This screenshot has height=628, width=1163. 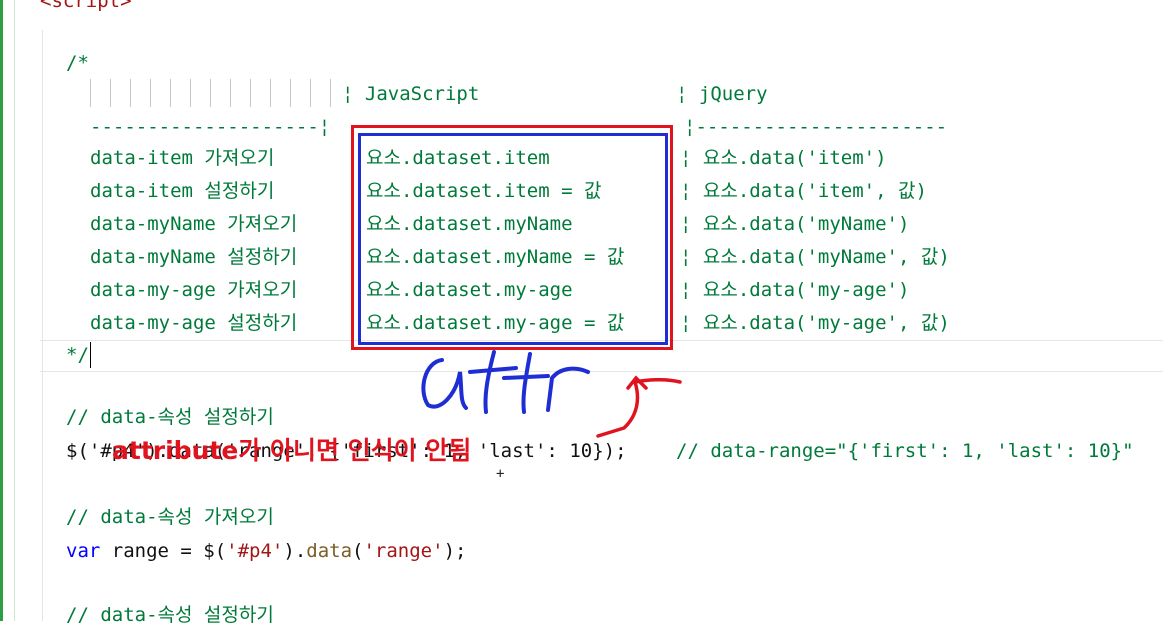 I want to click on handwritten-arrow, so click(x=639, y=407).